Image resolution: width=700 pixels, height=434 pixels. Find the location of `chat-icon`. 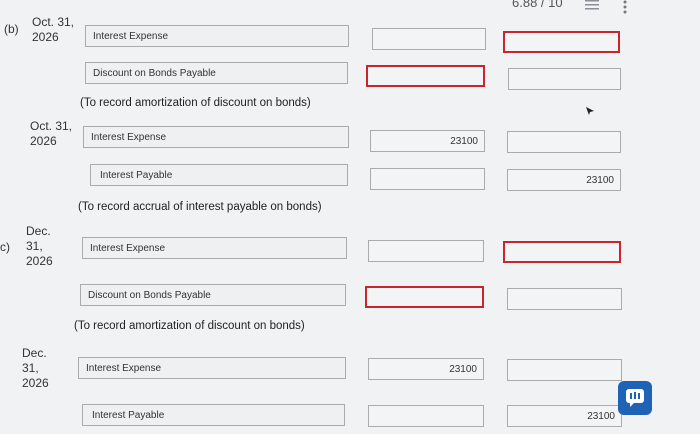

chat-icon is located at coordinates (635, 398).